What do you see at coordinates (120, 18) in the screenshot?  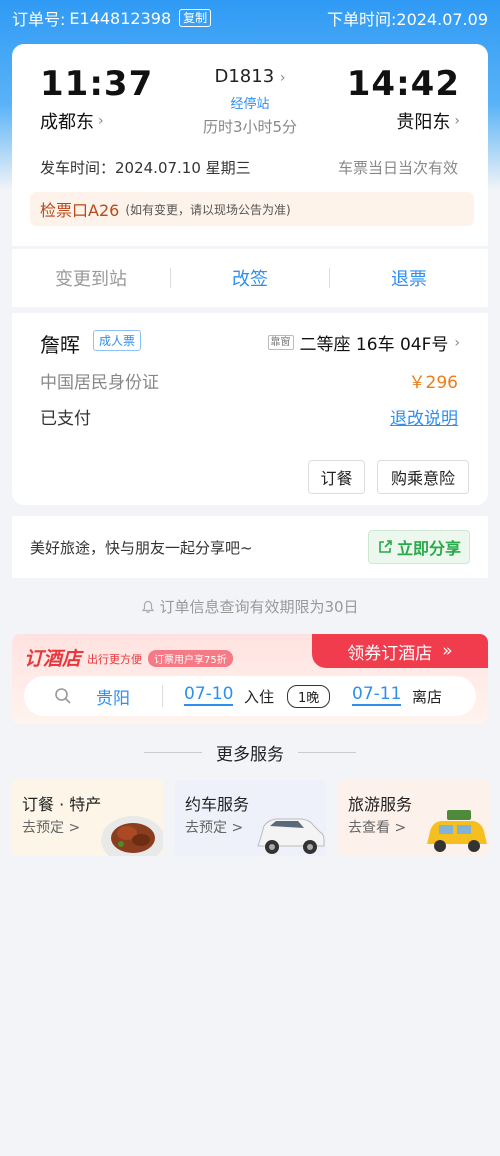 I see `order-number: E144812398` at bounding box center [120, 18].